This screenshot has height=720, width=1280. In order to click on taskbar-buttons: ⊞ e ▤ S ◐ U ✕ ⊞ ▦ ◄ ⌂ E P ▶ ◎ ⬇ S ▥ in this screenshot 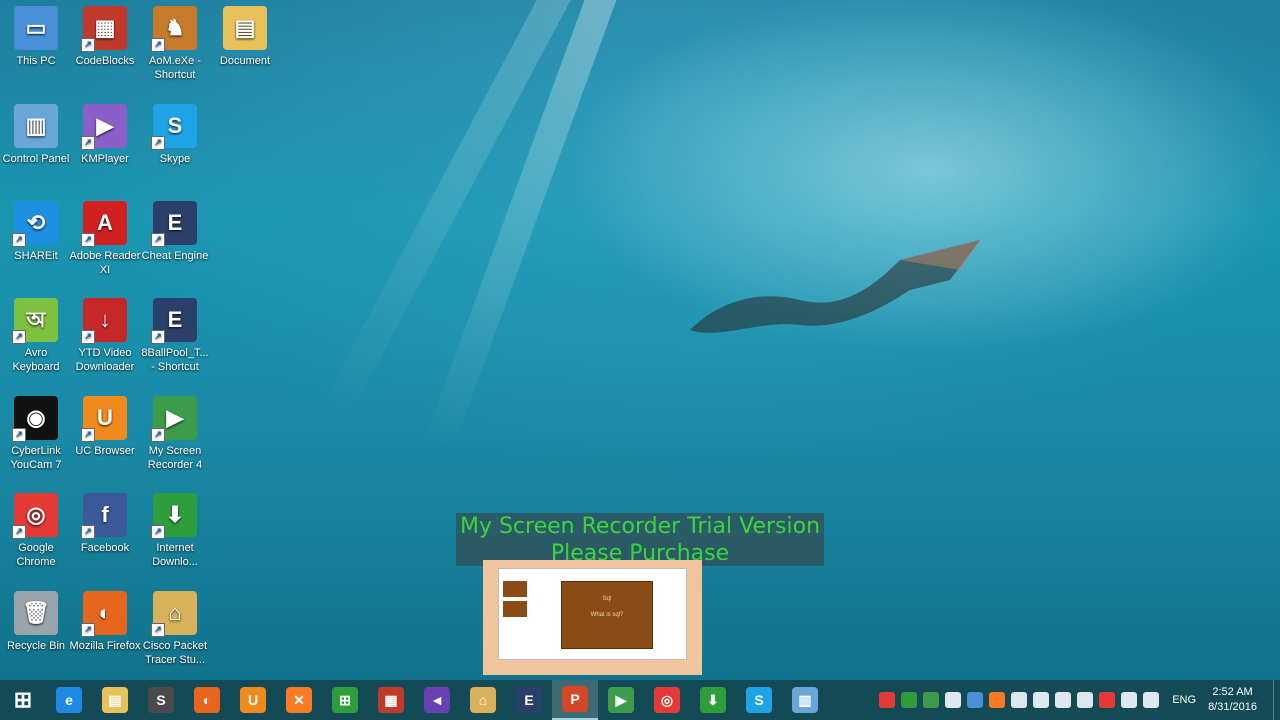, I will do `click(414, 700)`.